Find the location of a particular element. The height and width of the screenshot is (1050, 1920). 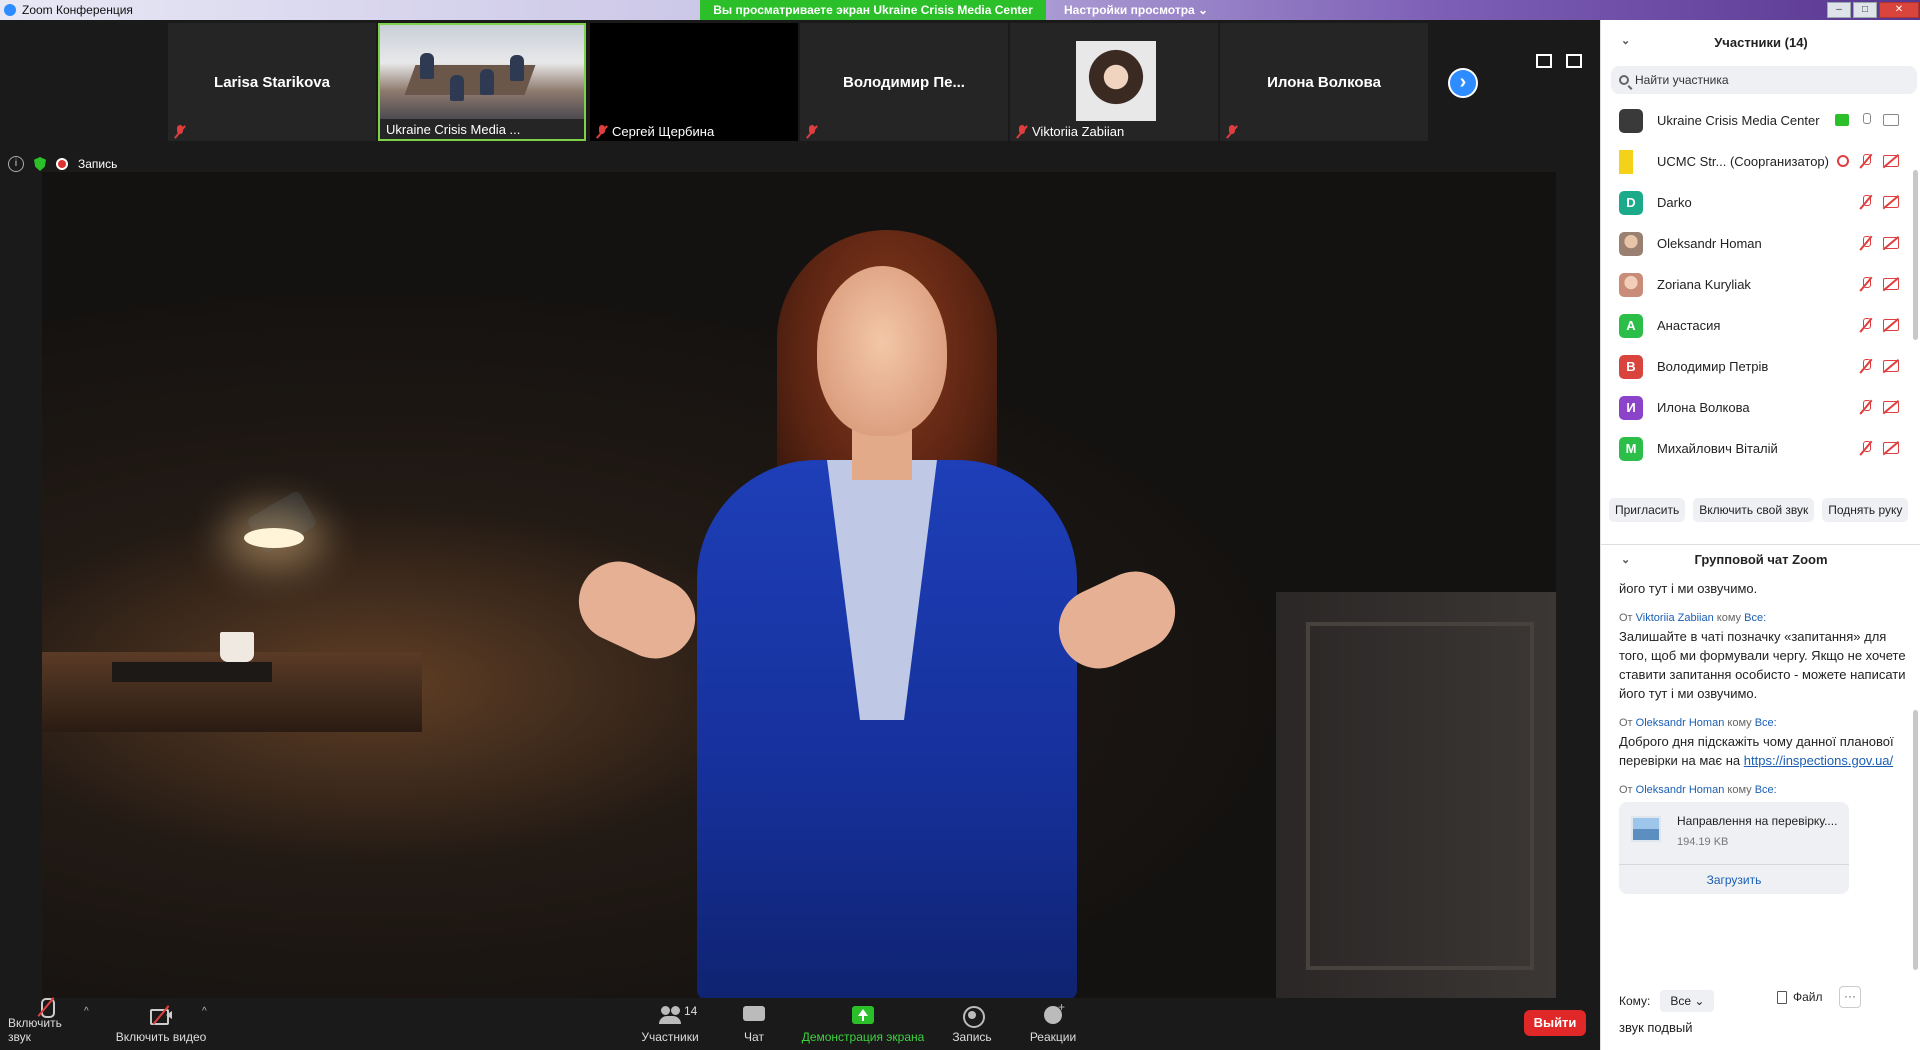

video-options-caret: ^ is located at coordinates (204, 1011).